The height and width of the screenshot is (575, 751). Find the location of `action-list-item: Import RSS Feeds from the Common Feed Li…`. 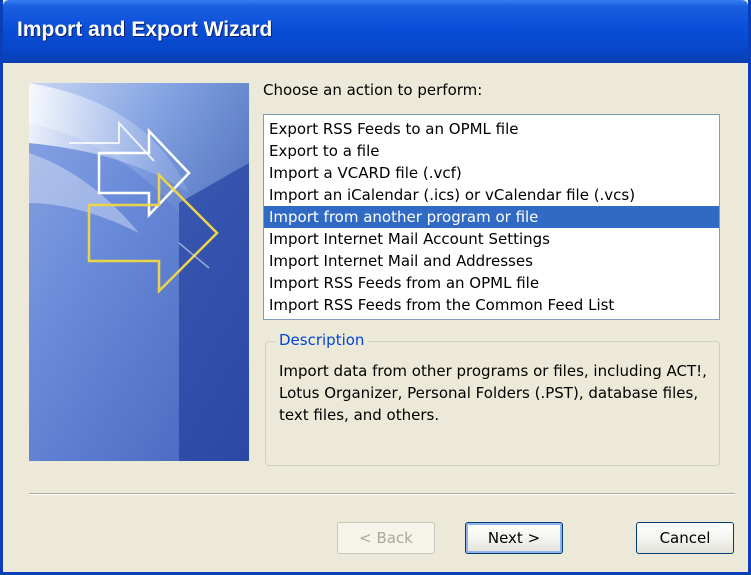

action-list-item: Import RSS Feeds from the Common Feed Li… is located at coordinates (491, 305).